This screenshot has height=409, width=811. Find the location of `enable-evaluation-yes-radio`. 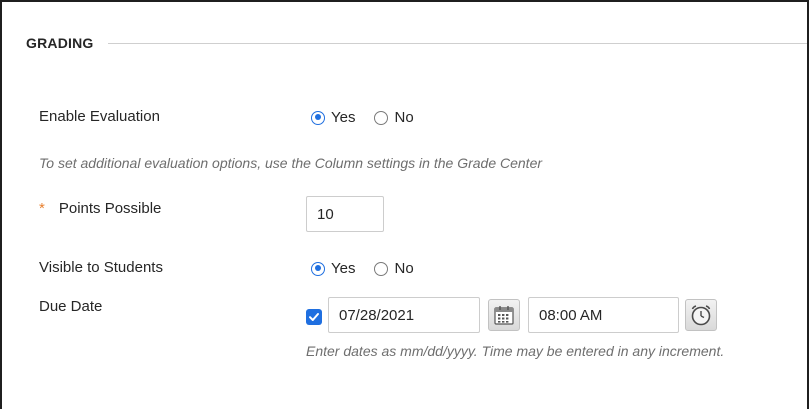

enable-evaluation-yes-radio is located at coordinates (318, 117).